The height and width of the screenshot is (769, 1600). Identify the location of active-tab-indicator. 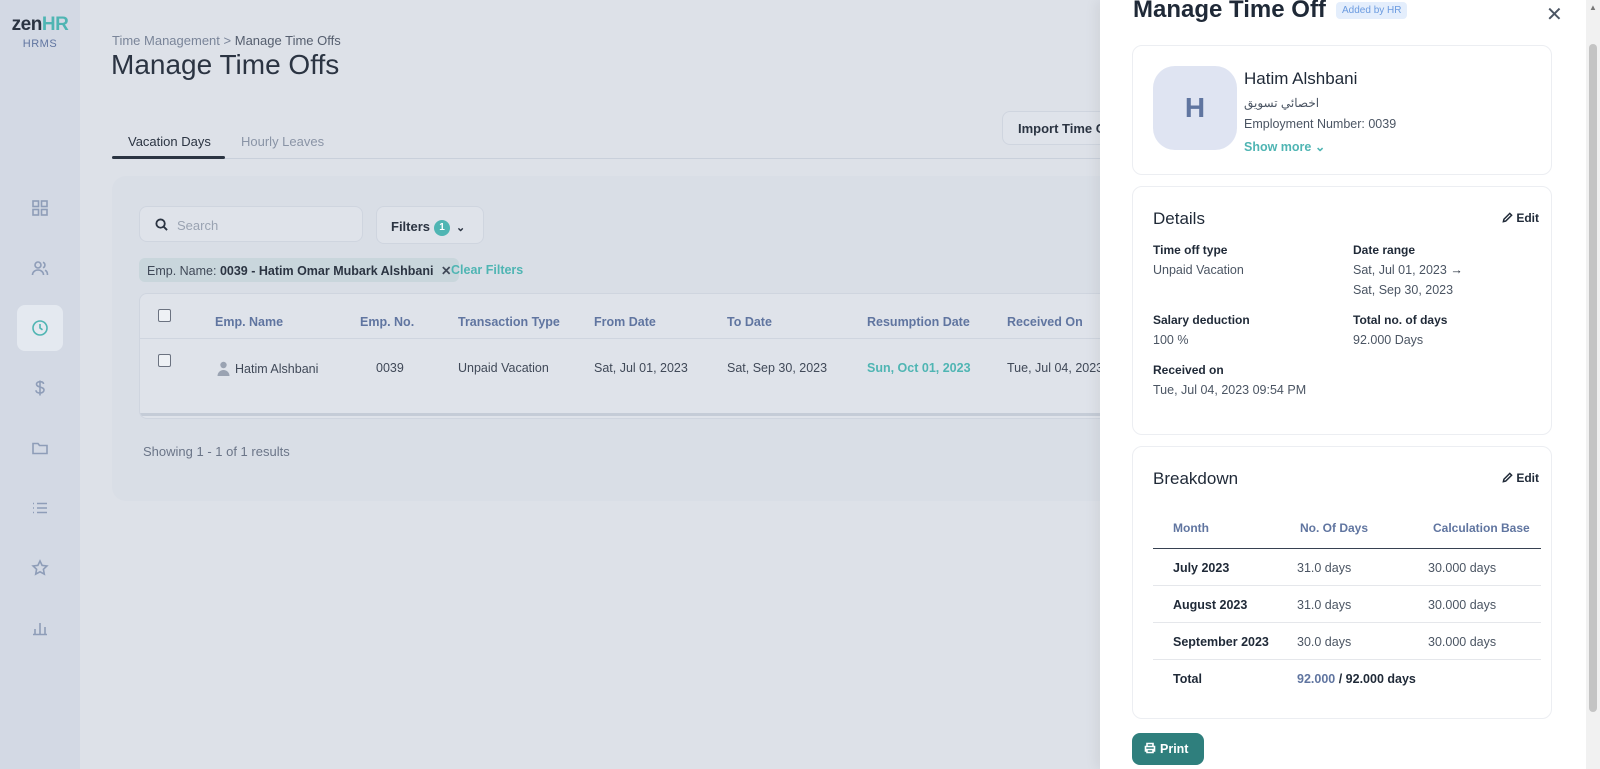
(168, 157).